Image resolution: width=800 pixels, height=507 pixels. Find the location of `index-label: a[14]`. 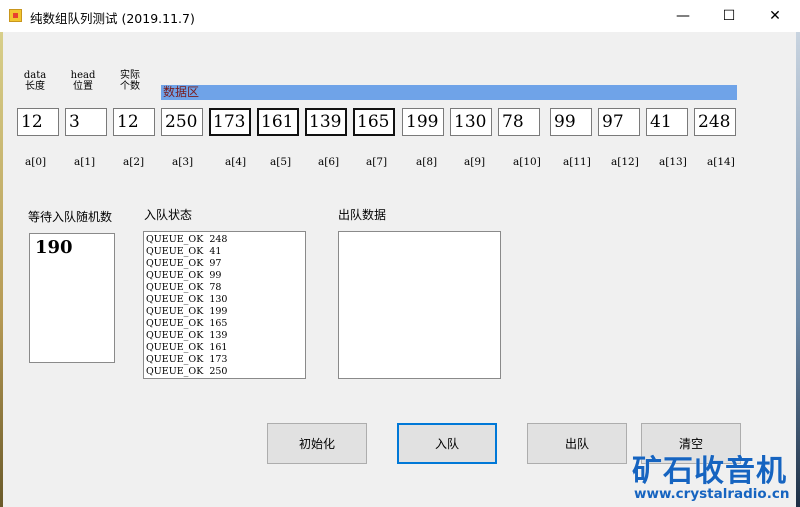

index-label: a[14] is located at coordinates (721, 162).